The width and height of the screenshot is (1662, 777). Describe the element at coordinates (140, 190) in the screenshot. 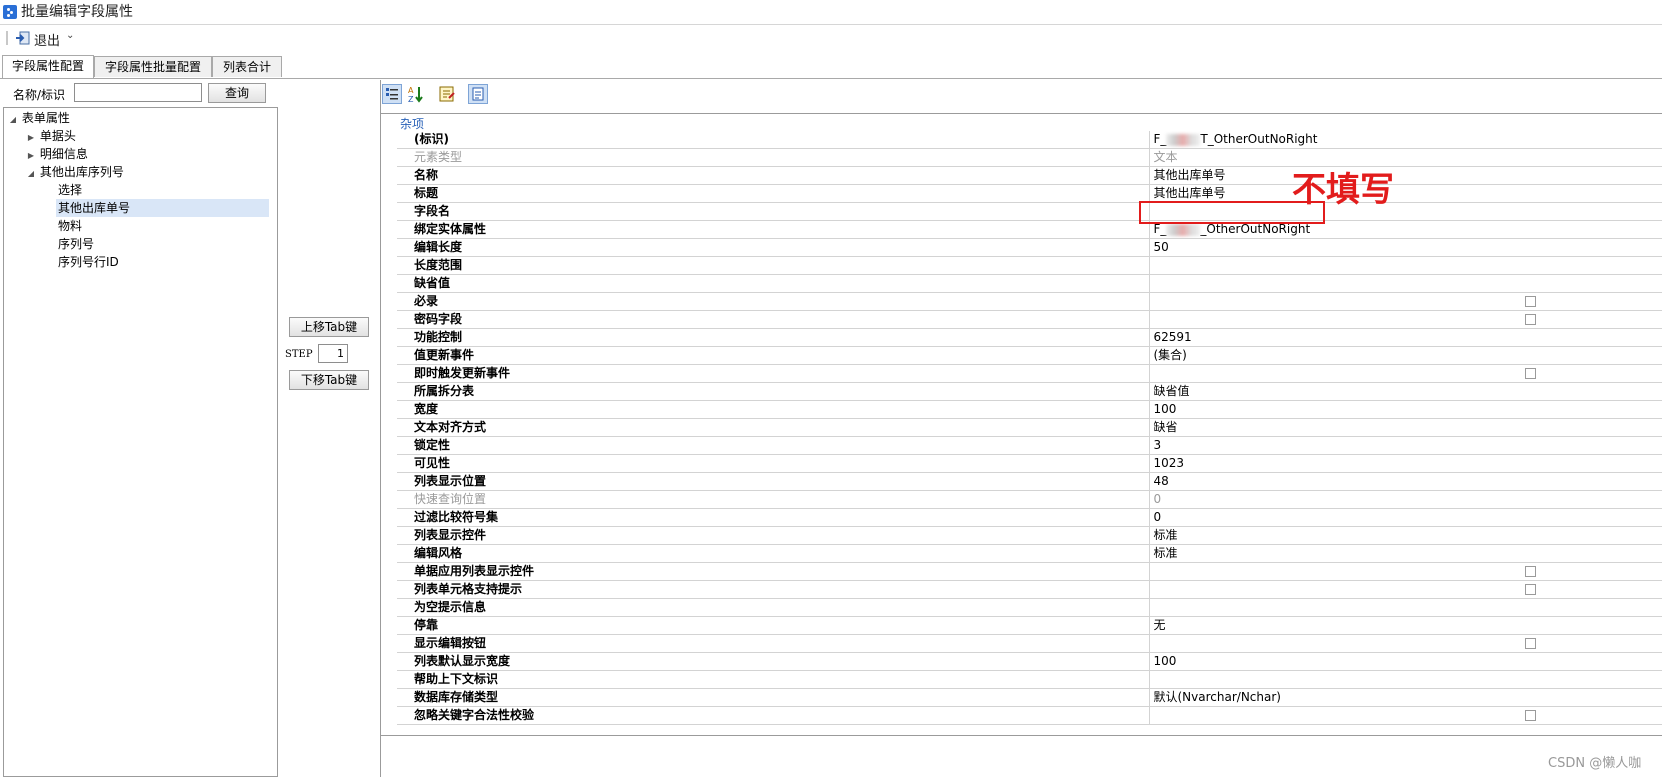

I see `tree-leaf-select: 选择` at that location.